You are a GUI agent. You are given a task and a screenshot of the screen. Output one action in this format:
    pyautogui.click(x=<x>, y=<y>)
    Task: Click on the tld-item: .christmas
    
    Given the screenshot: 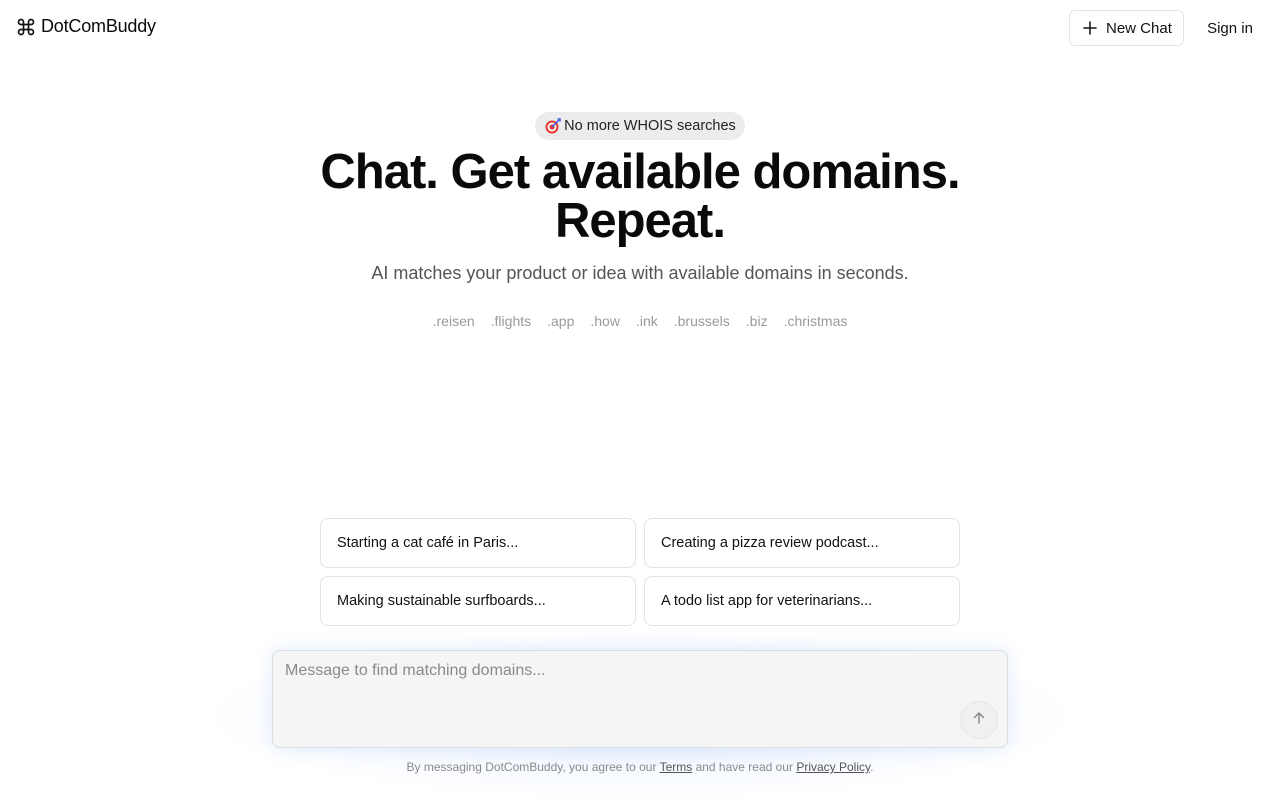 What is the action you would take?
    pyautogui.click(x=816, y=321)
    